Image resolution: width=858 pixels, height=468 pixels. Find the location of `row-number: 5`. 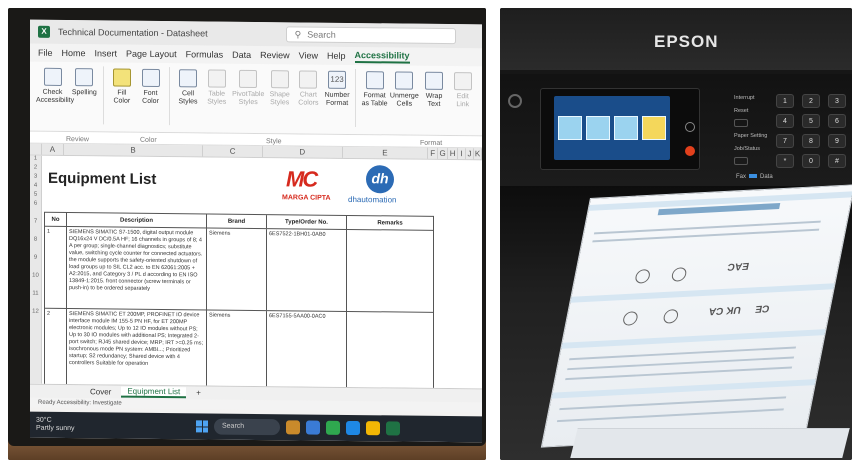

row-number: 5 is located at coordinates (35, 196).